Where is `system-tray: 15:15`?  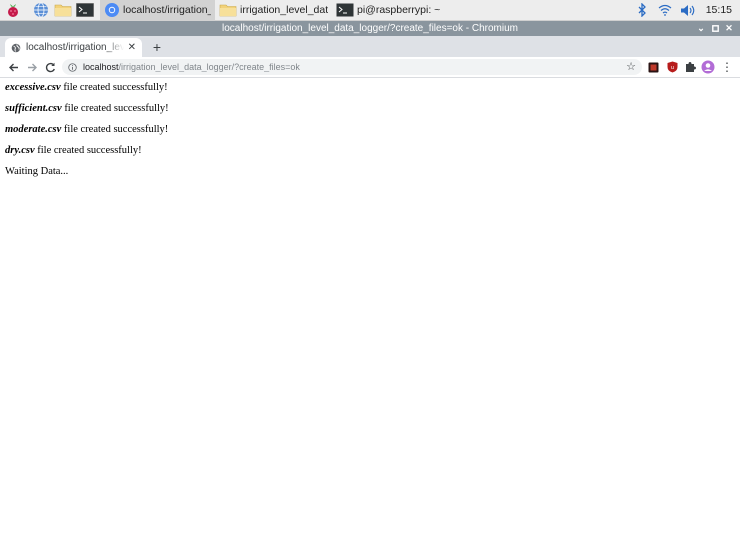 system-tray: 15:15 is located at coordinates (683, 10).